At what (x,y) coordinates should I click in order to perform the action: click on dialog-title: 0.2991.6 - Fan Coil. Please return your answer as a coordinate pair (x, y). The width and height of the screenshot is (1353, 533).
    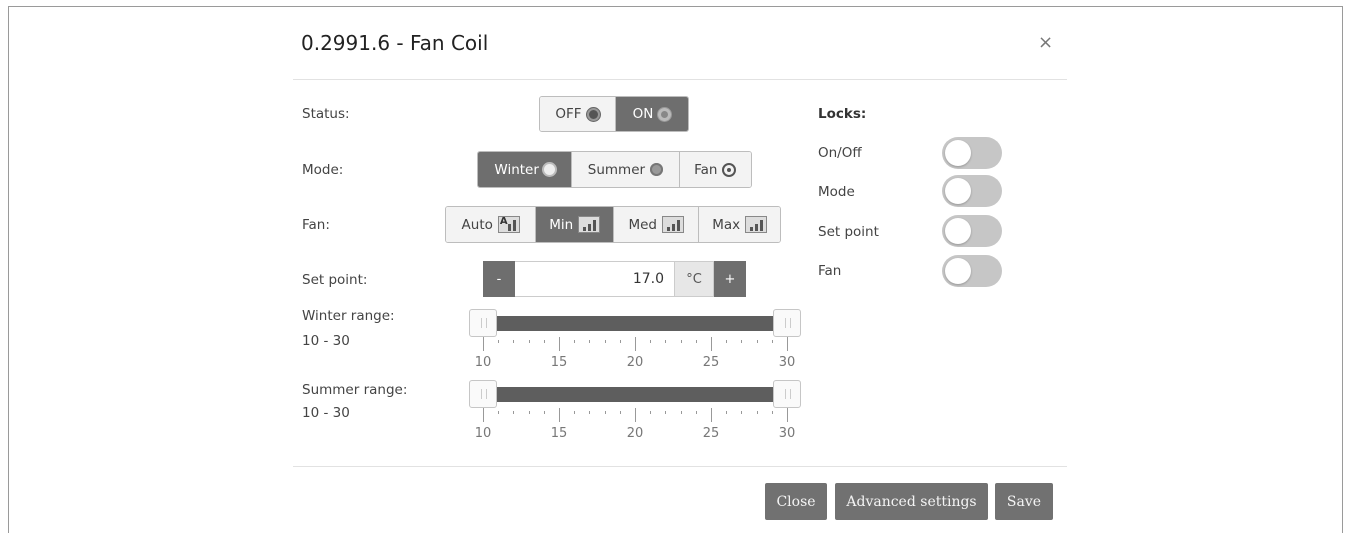
    Looking at the image, I should click on (395, 43).